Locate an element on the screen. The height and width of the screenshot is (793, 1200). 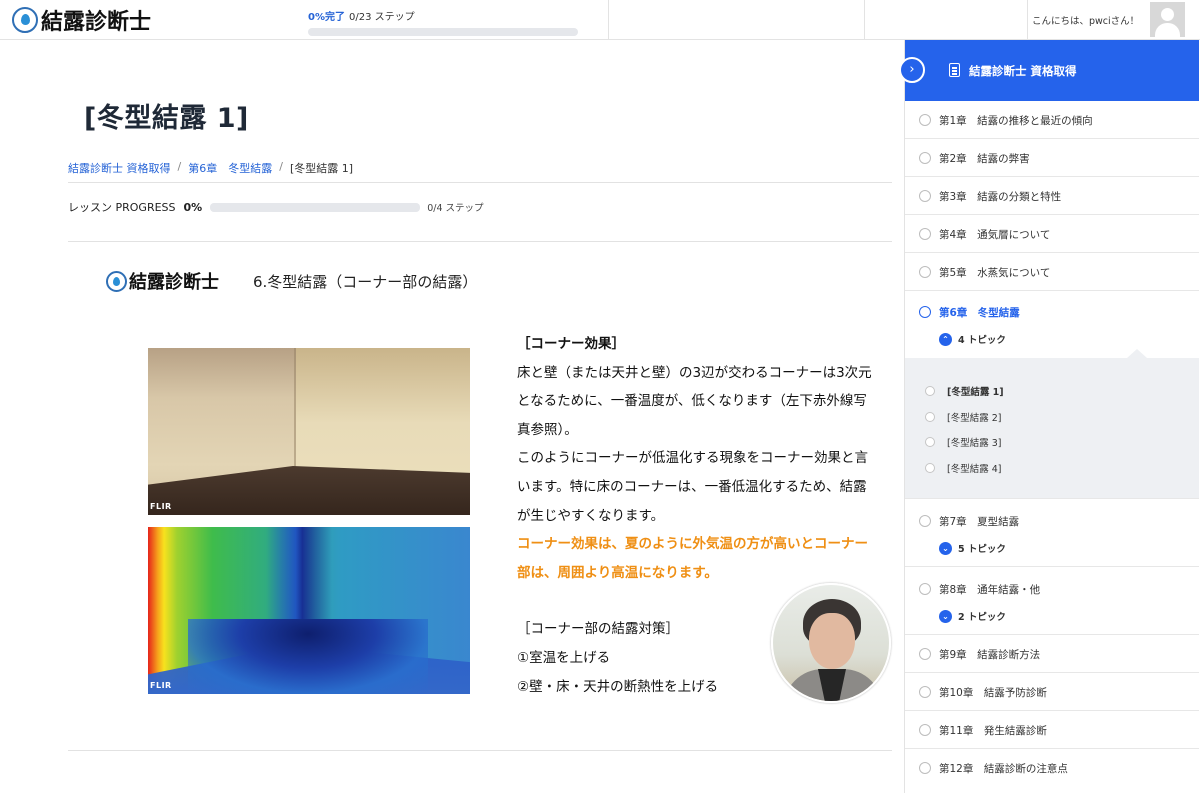
course-progress-bar is located at coordinates (443, 32).